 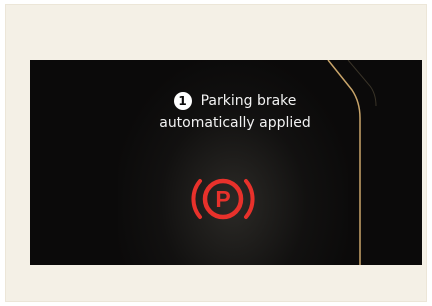 I want to click on parking-brake-letter: P, so click(x=222, y=199).